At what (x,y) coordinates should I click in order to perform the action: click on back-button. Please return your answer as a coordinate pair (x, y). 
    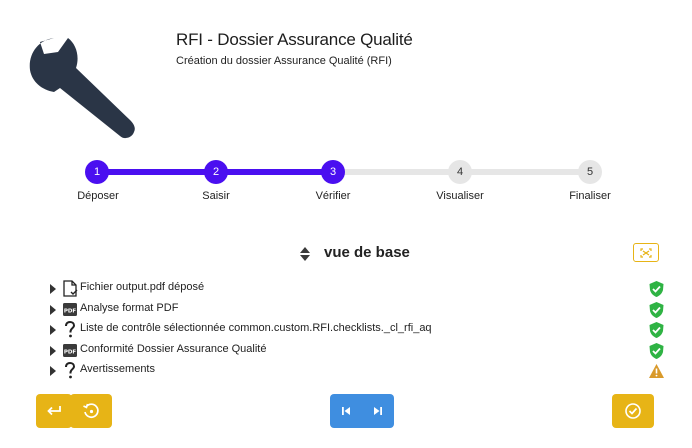
    Looking at the image, I should click on (54, 411).